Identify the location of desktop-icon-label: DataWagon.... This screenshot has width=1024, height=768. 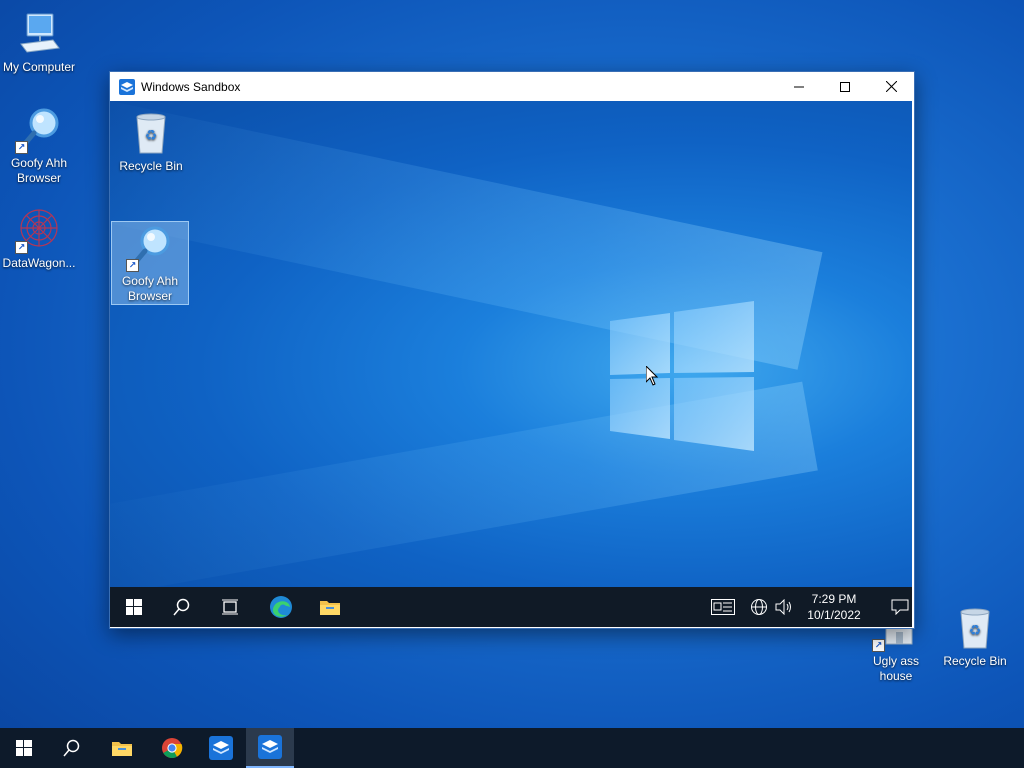
(39, 263).